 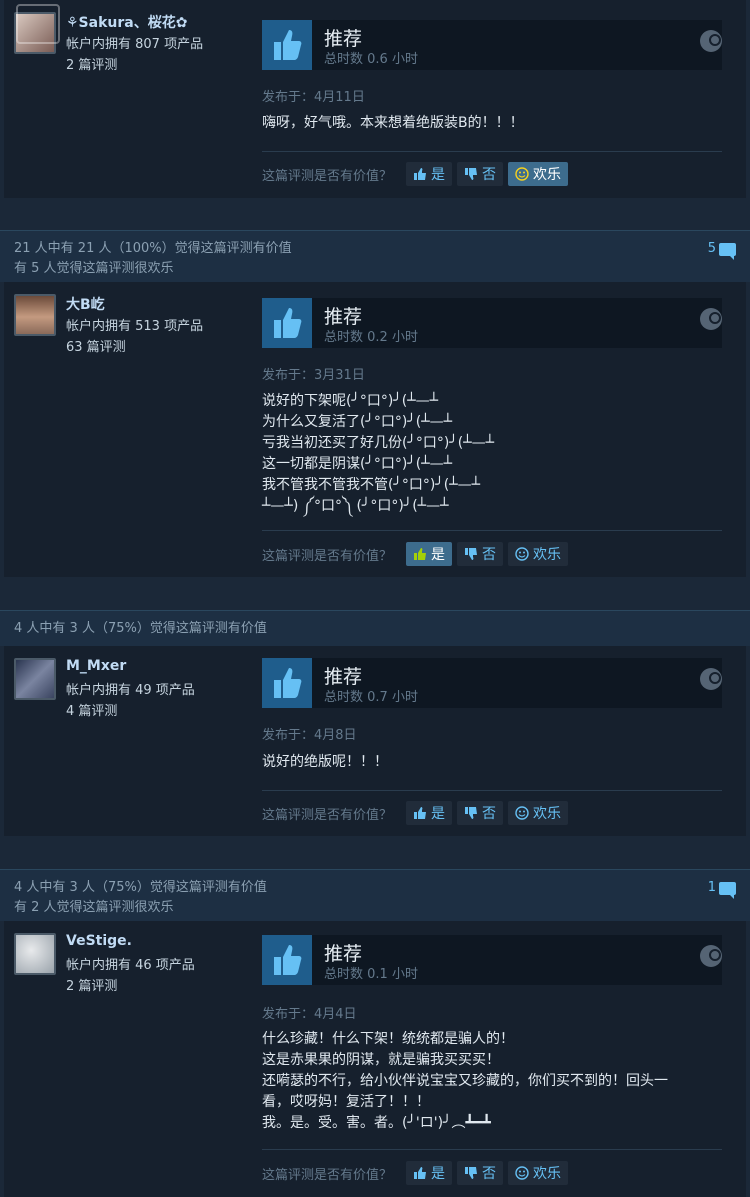 I want to click on funny-count-text: 有 5 人觉得这篇评测很欢乐, so click(x=94, y=268).